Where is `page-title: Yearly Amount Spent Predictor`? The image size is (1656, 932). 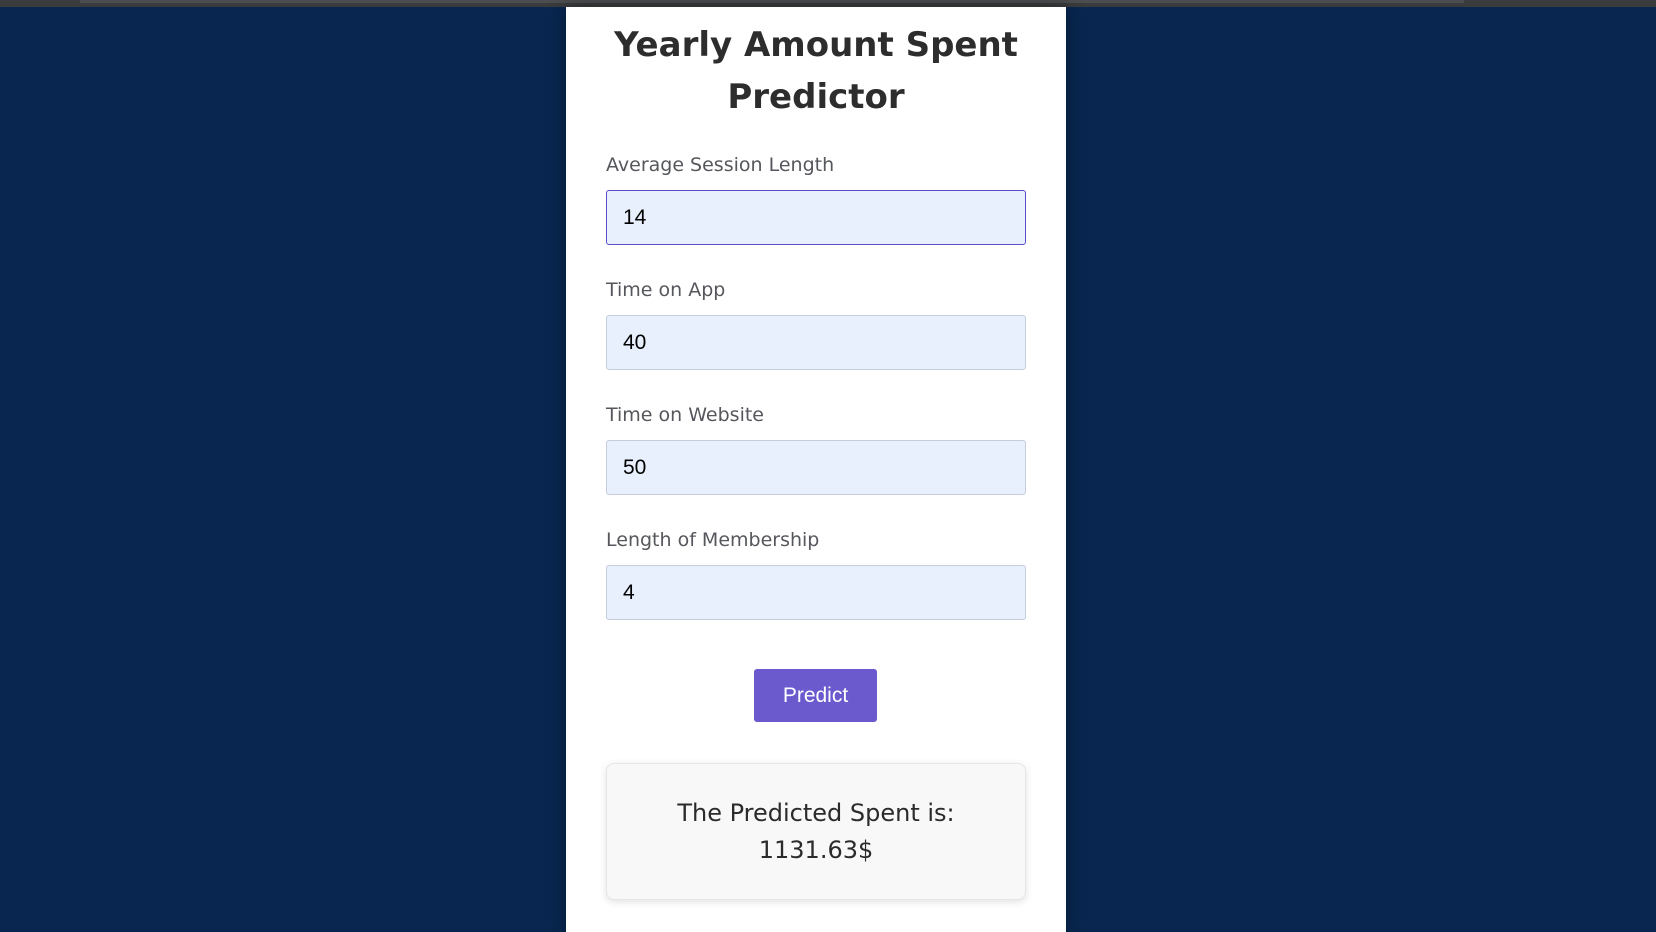
page-title: Yearly Amount Spent Predictor is located at coordinates (816, 71).